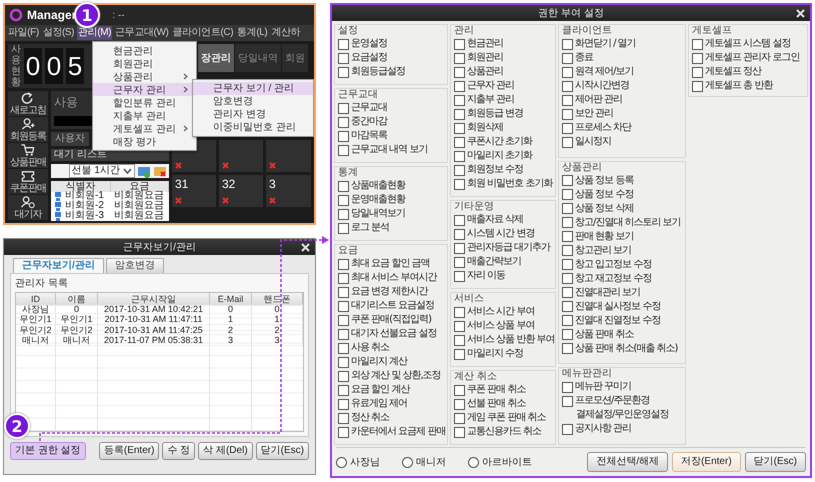 This screenshot has width=815, height=482. I want to click on toolbar-button: 대기자, so click(28, 207).